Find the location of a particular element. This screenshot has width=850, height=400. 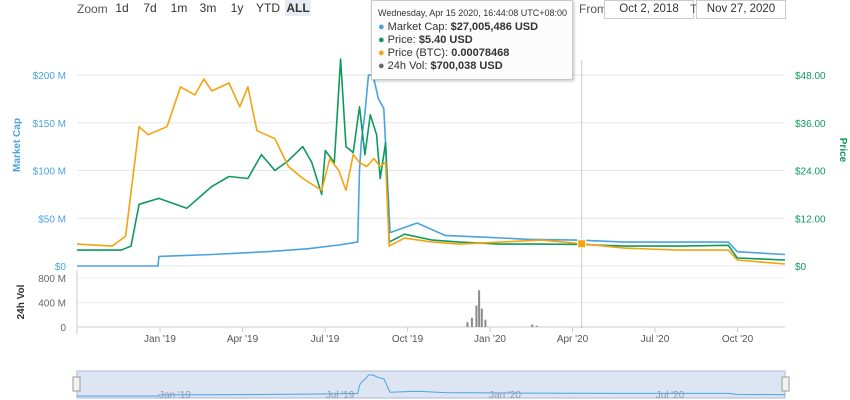

x-tick-label: Apr '20 is located at coordinates (573, 339).